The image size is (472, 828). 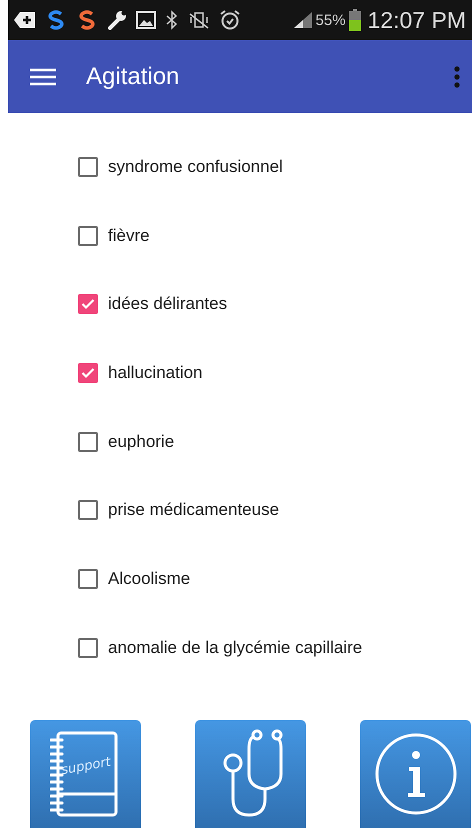 What do you see at coordinates (195, 167) in the screenshot?
I see `checkbox-label: syndrome confusionnel` at bounding box center [195, 167].